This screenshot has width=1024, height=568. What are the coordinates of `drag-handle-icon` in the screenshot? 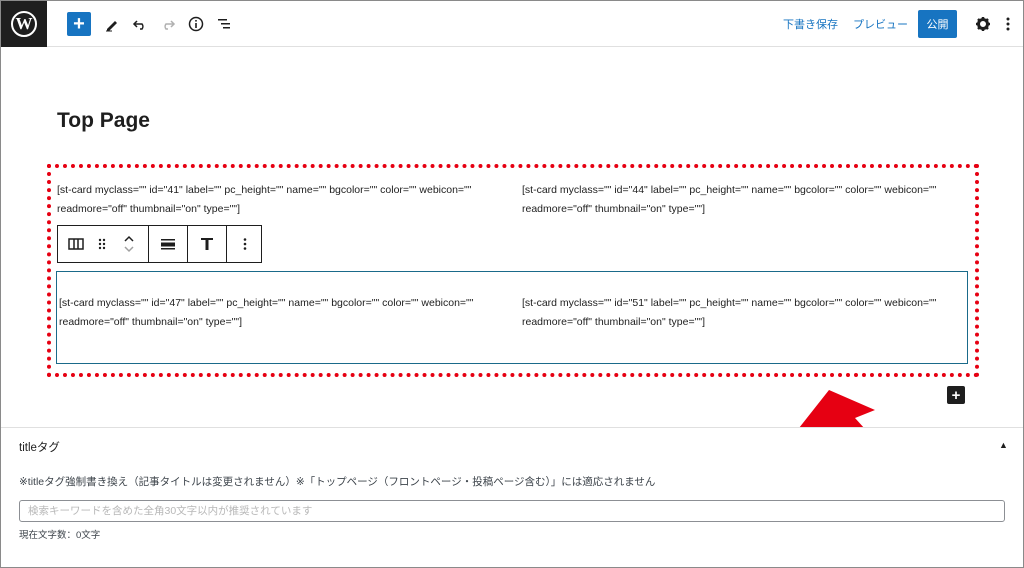 It's located at (102, 244).